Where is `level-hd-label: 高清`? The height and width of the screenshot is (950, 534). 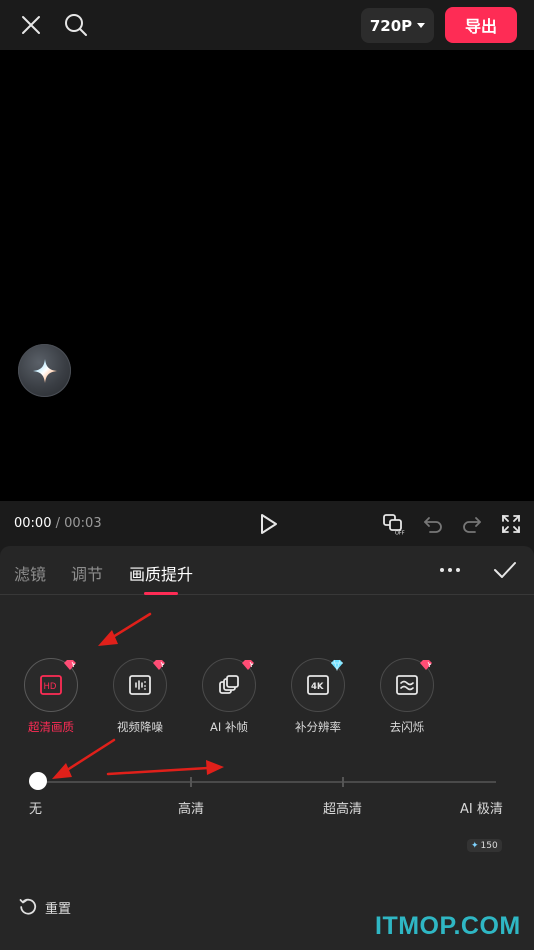
level-hd-label: 高清 is located at coordinates (191, 807).